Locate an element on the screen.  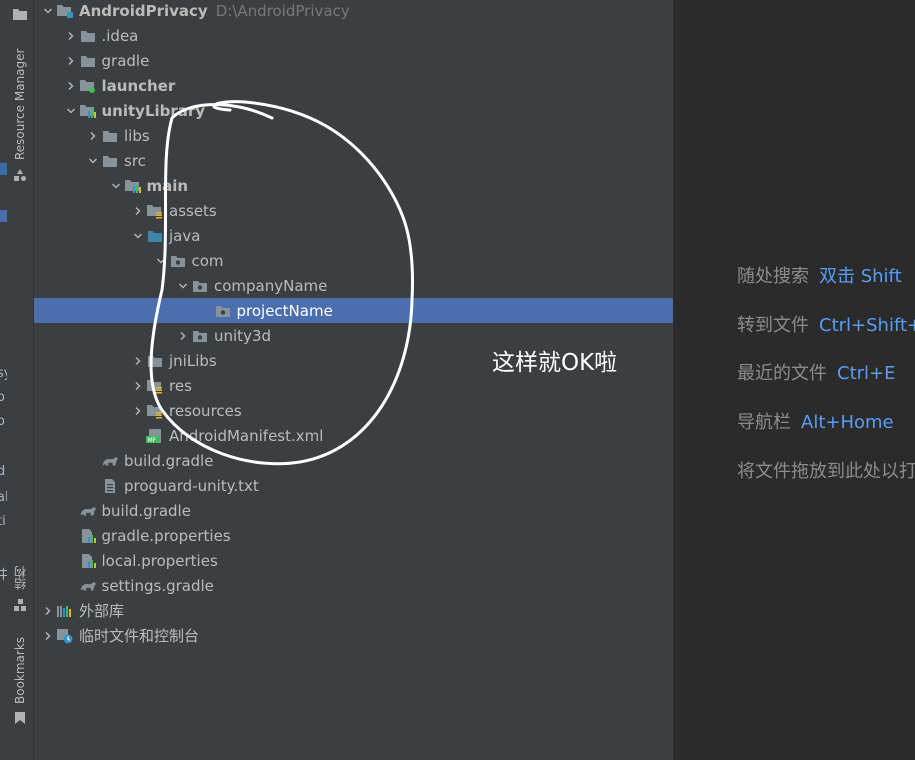
tree-row: assets is located at coordinates (353, 210).